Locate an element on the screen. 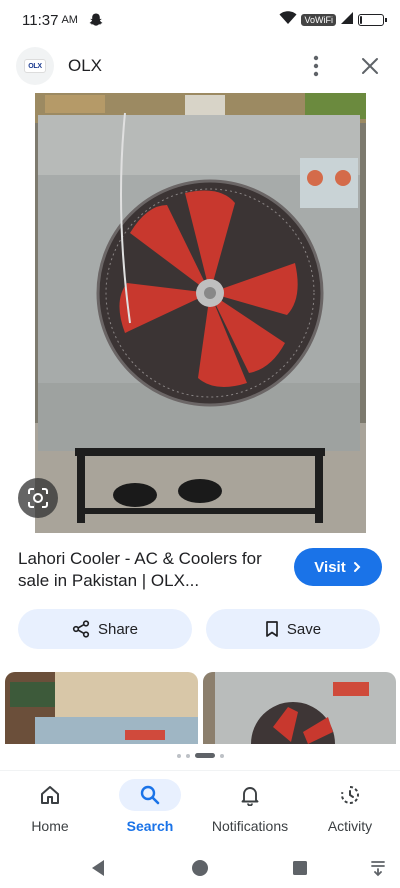 Image resolution: width=400 pixels, height=888 pixels. status-time: 11:37 is located at coordinates (40, 20).